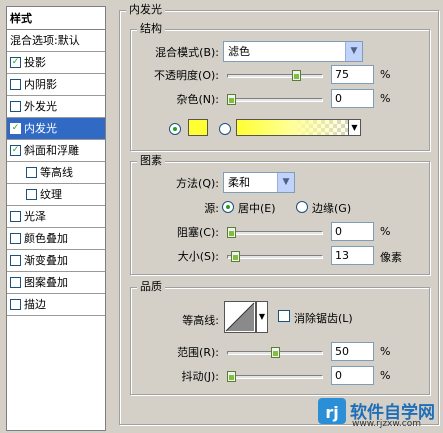  Describe the element at coordinates (46, 282) in the screenshot. I see `style-item-label: 图案叠加` at that location.